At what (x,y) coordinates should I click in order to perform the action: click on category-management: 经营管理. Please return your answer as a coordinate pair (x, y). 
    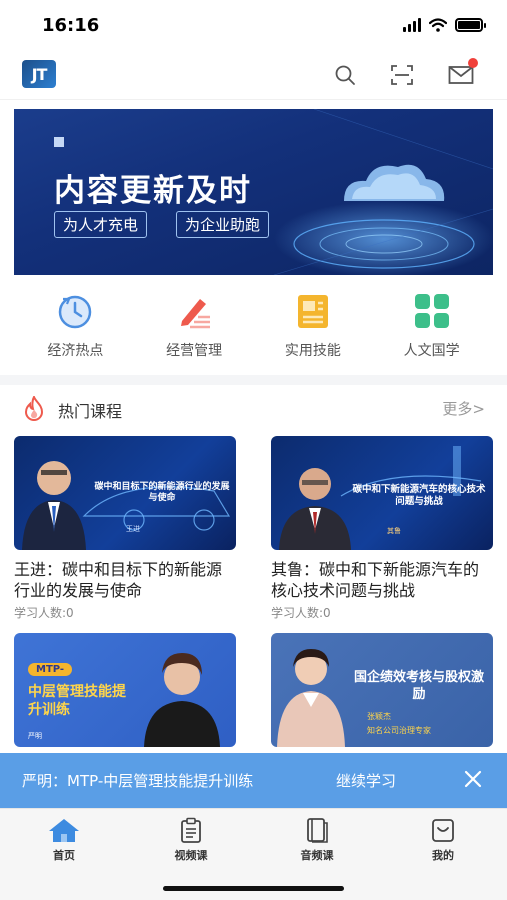
    Looking at the image, I should click on (194, 330).